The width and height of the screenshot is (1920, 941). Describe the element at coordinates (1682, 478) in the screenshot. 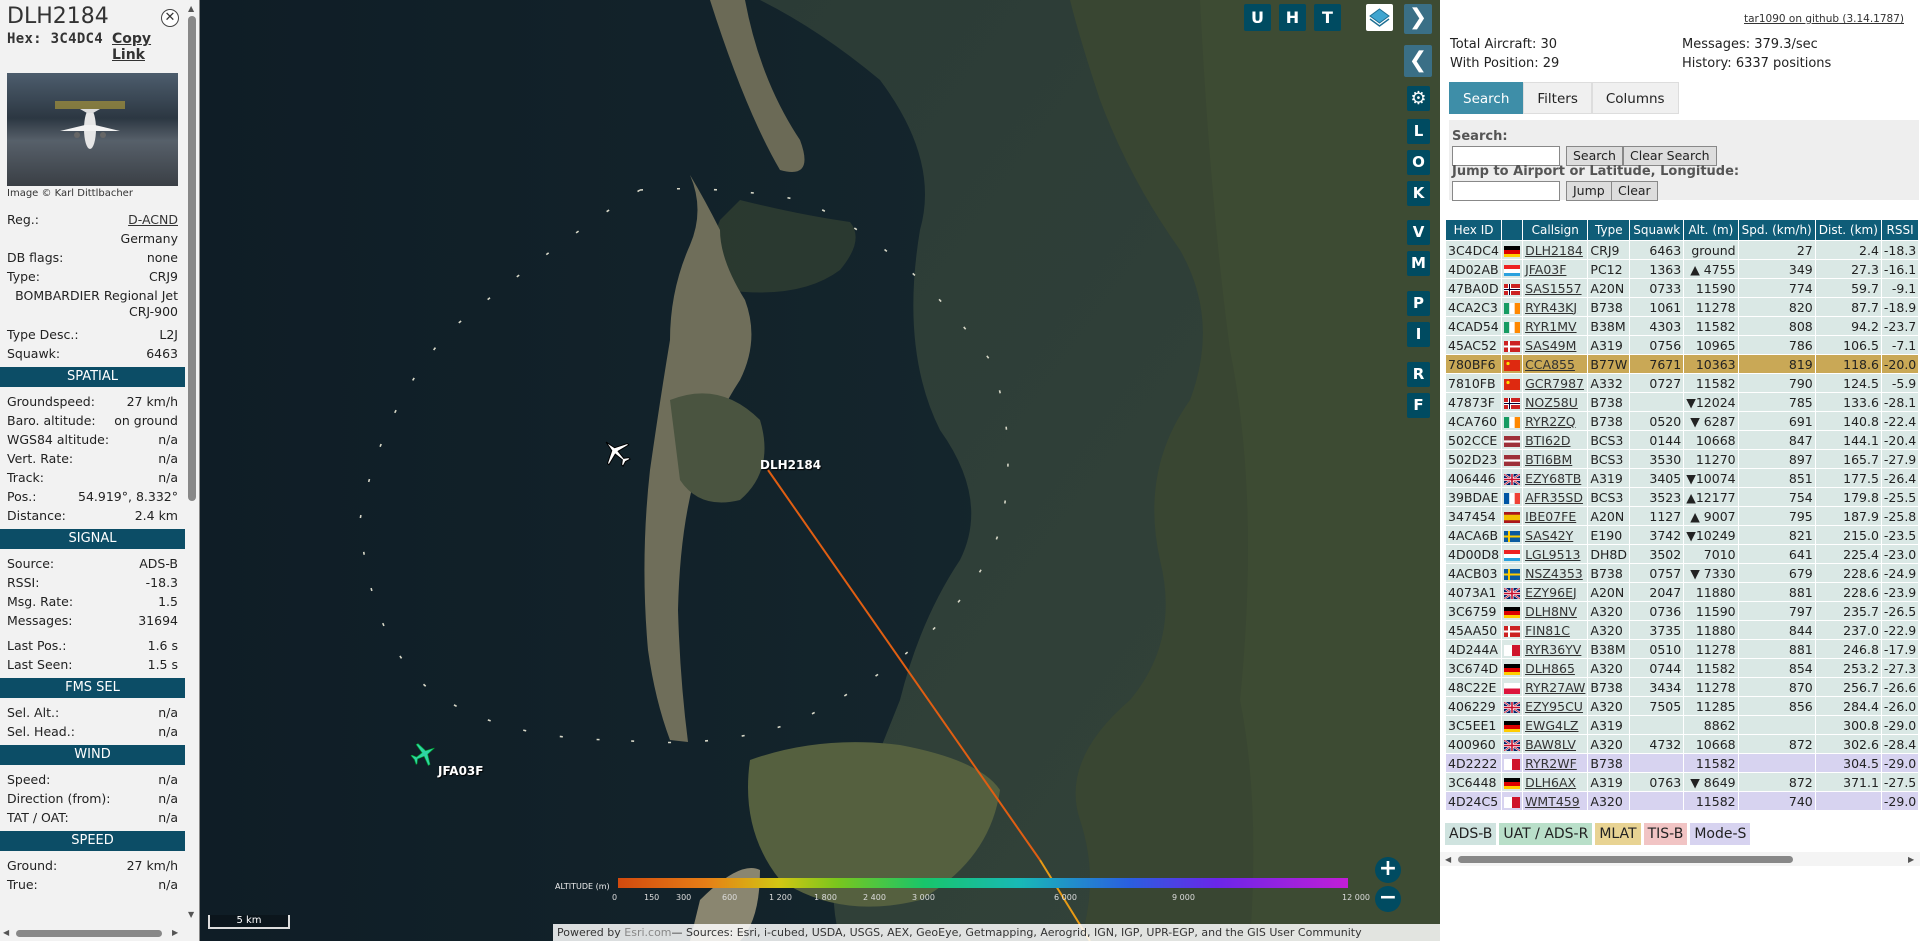

I see `table-row: 406446 EZY68TB A319 3405 ▼10074 851 177.5 -26.4` at that location.